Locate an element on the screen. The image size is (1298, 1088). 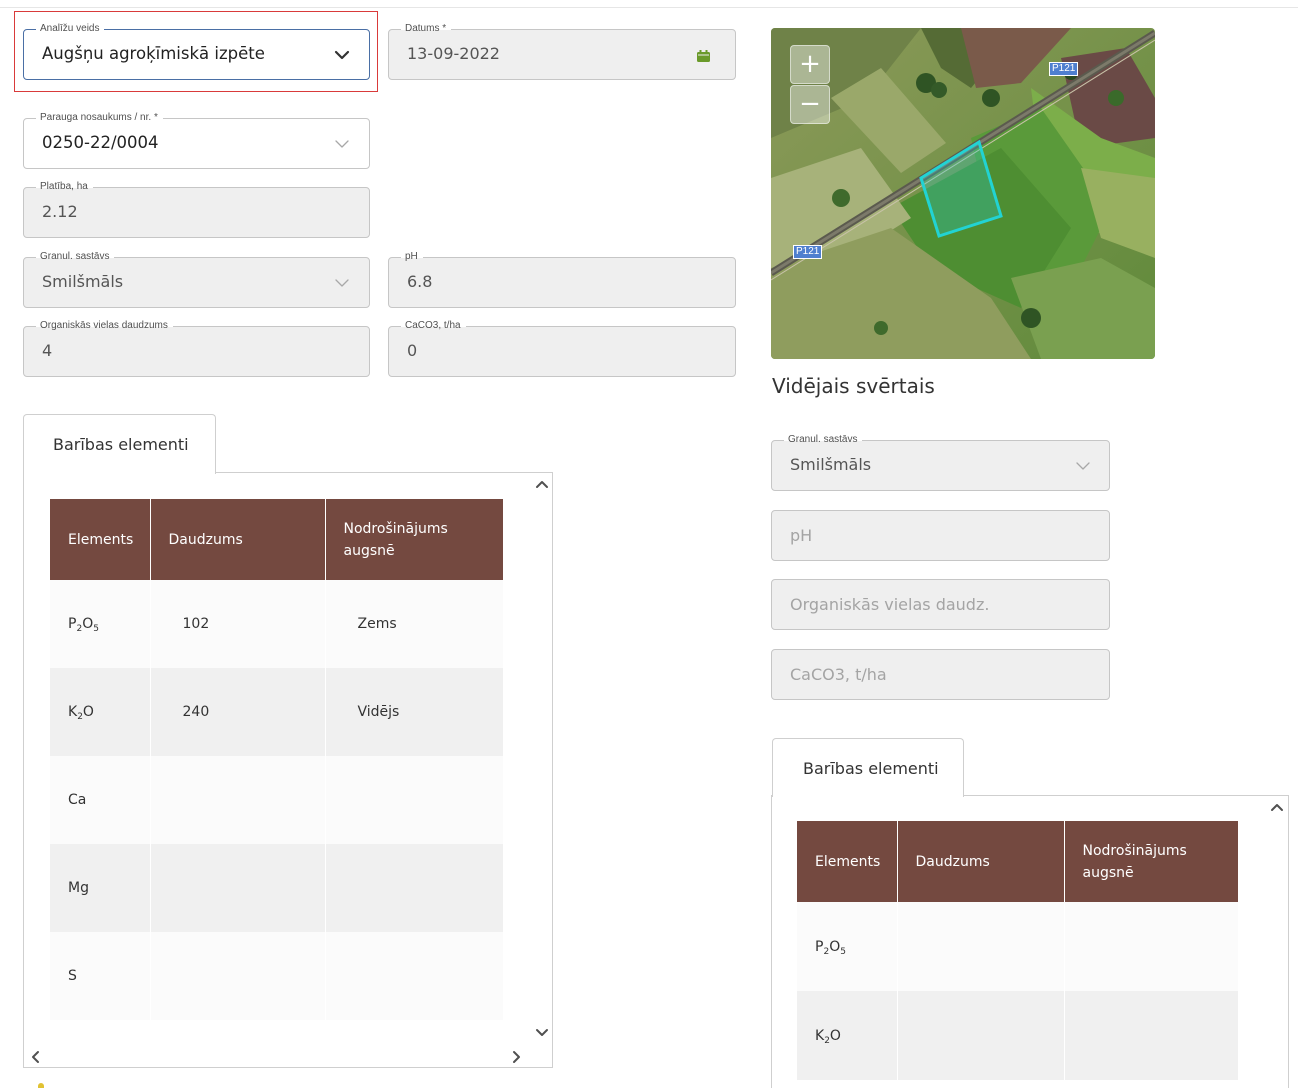
table-row: Ca is located at coordinates (276, 800).